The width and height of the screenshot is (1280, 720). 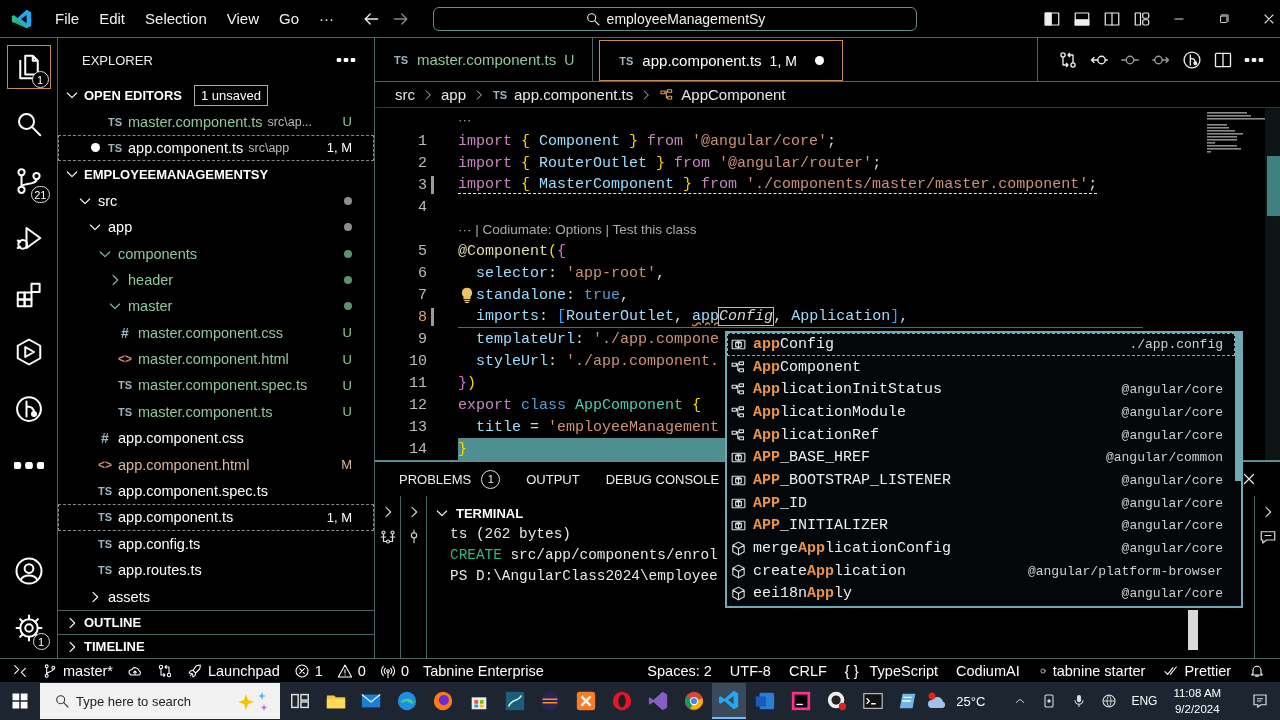 What do you see at coordinates (891, 670) in the screenshot?
I see `status-item: { } TypeScript` at bounding box center [891, 670].